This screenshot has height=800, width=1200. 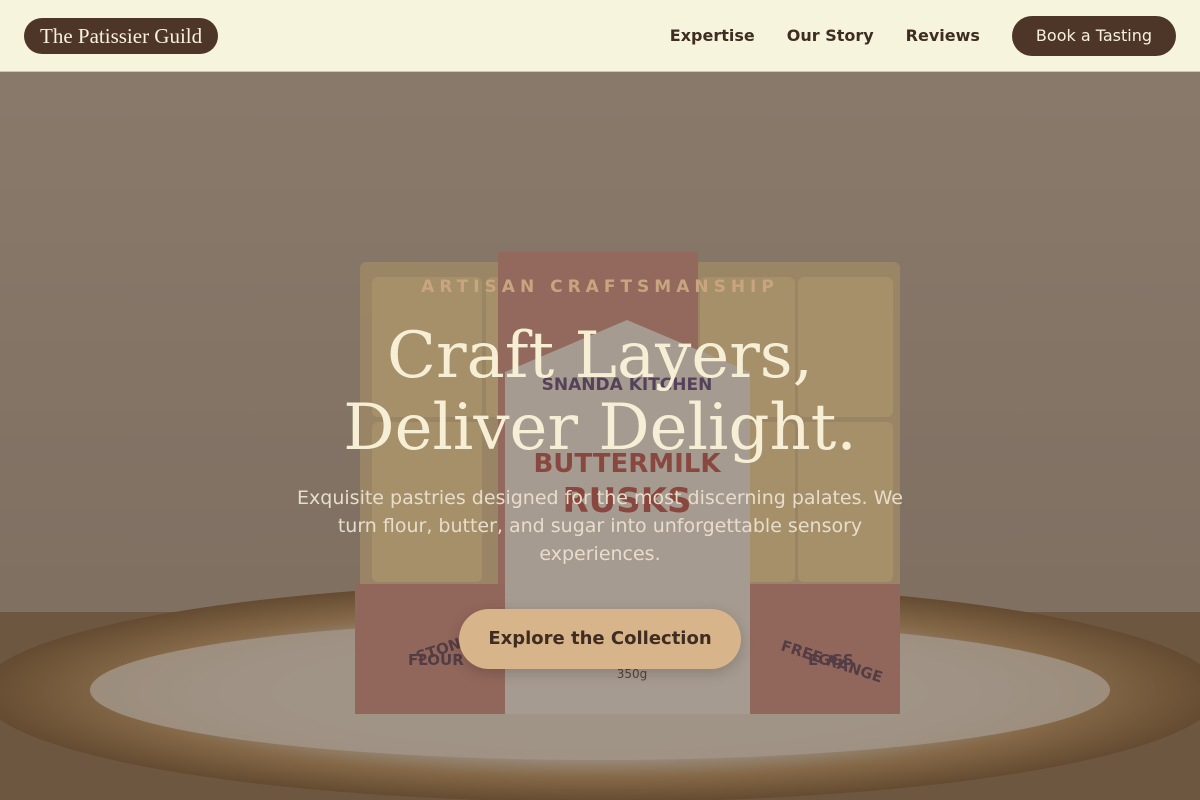 What do you see at coordinates (600, 287) in the screenshot?
I see `hero-eyebrow: ARTISAN CRAFTSMANSHIP` at bounding box center [600, 287].